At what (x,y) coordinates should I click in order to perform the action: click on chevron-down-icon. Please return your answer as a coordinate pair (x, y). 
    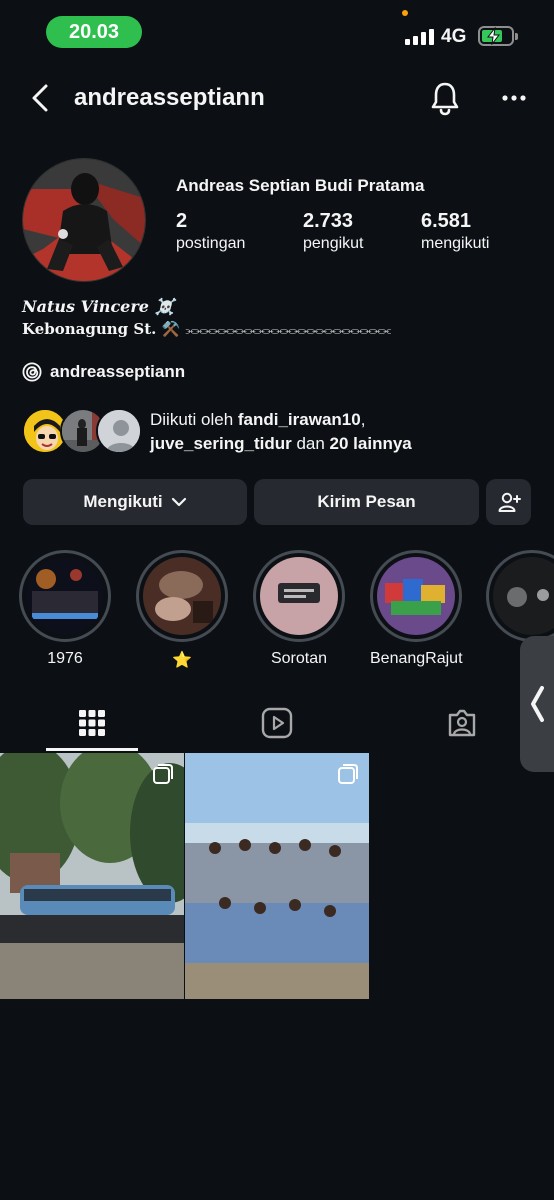
    Looking at the image, I should click on (178, 502).